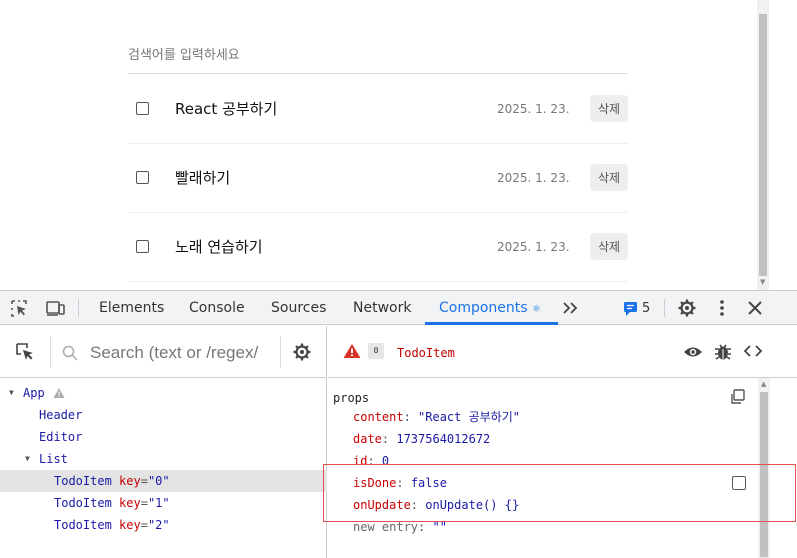 Image resolution: width=797 pixels, height=558 pixels. Describe the element at coordinates (70, 353) in the screenshot. I see `search-icon` at that location.